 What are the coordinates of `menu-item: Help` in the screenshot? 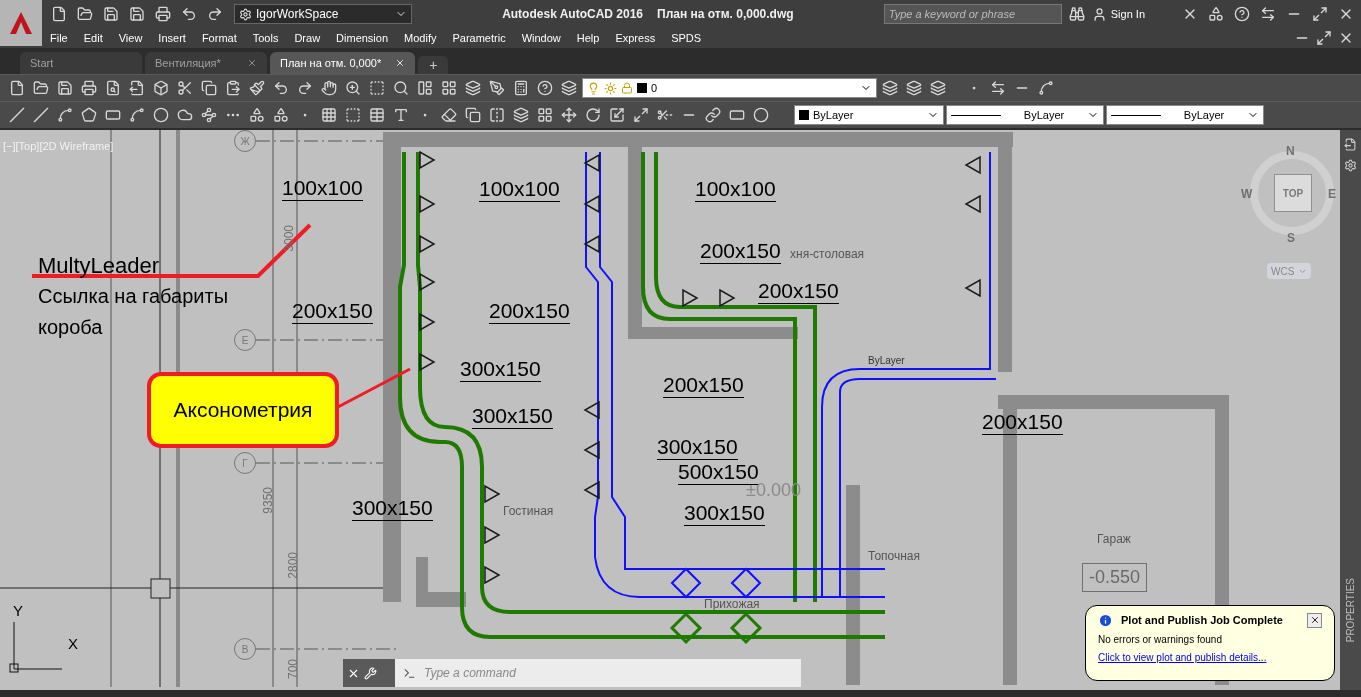 It's located at (588, 38).